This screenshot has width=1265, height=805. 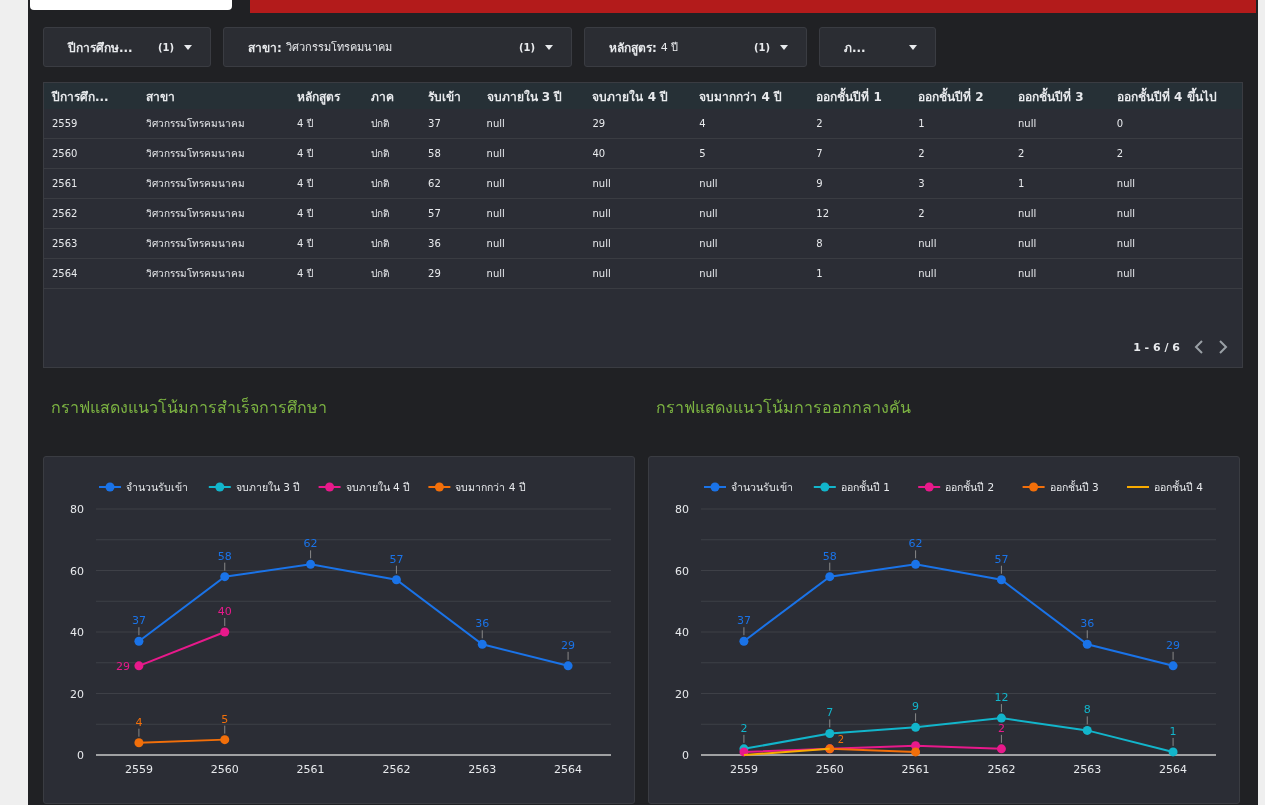 I want to click on legend-item: จบมากกว่า 4 ปี, so click(x=476, y=487).